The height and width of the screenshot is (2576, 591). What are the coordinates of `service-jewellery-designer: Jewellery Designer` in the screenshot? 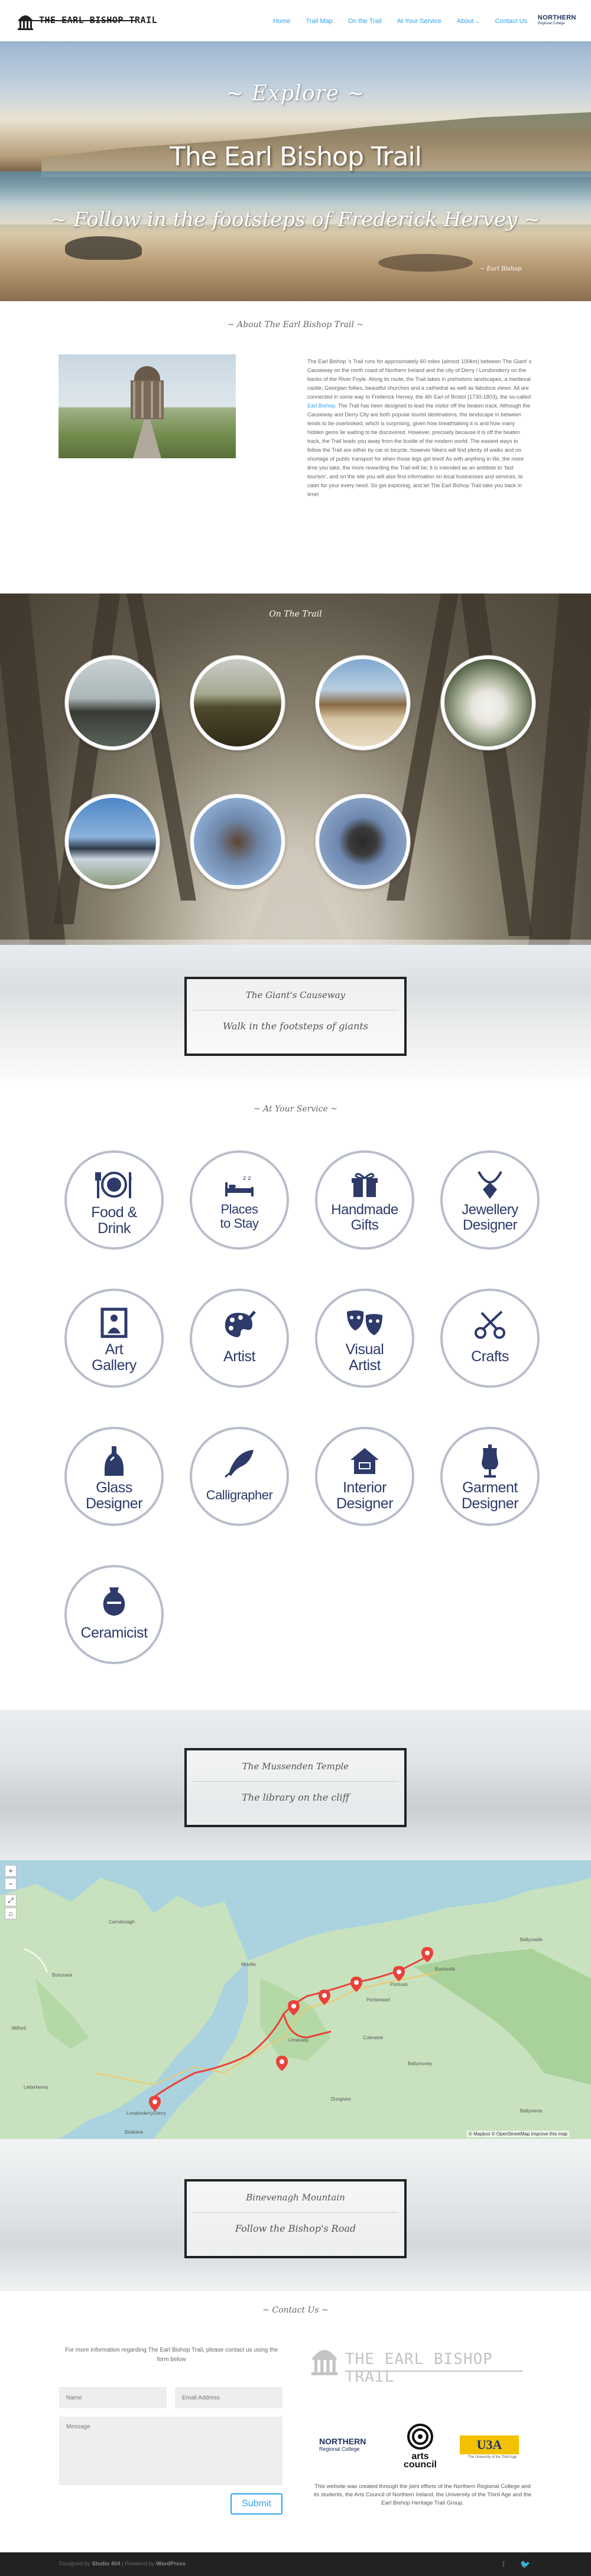 It's located at (490, 1200).